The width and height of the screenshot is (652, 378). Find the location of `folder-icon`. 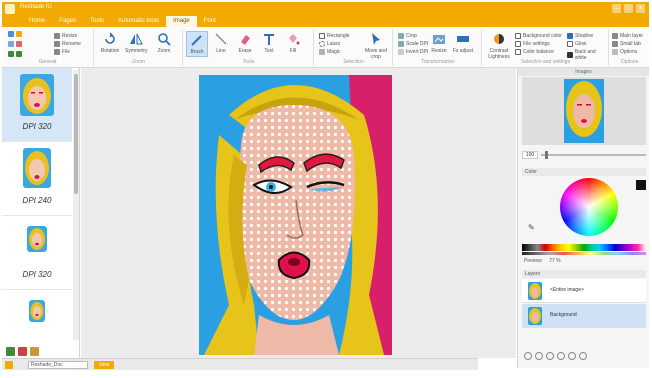

folder-icon is located at coordinates (34, 351).